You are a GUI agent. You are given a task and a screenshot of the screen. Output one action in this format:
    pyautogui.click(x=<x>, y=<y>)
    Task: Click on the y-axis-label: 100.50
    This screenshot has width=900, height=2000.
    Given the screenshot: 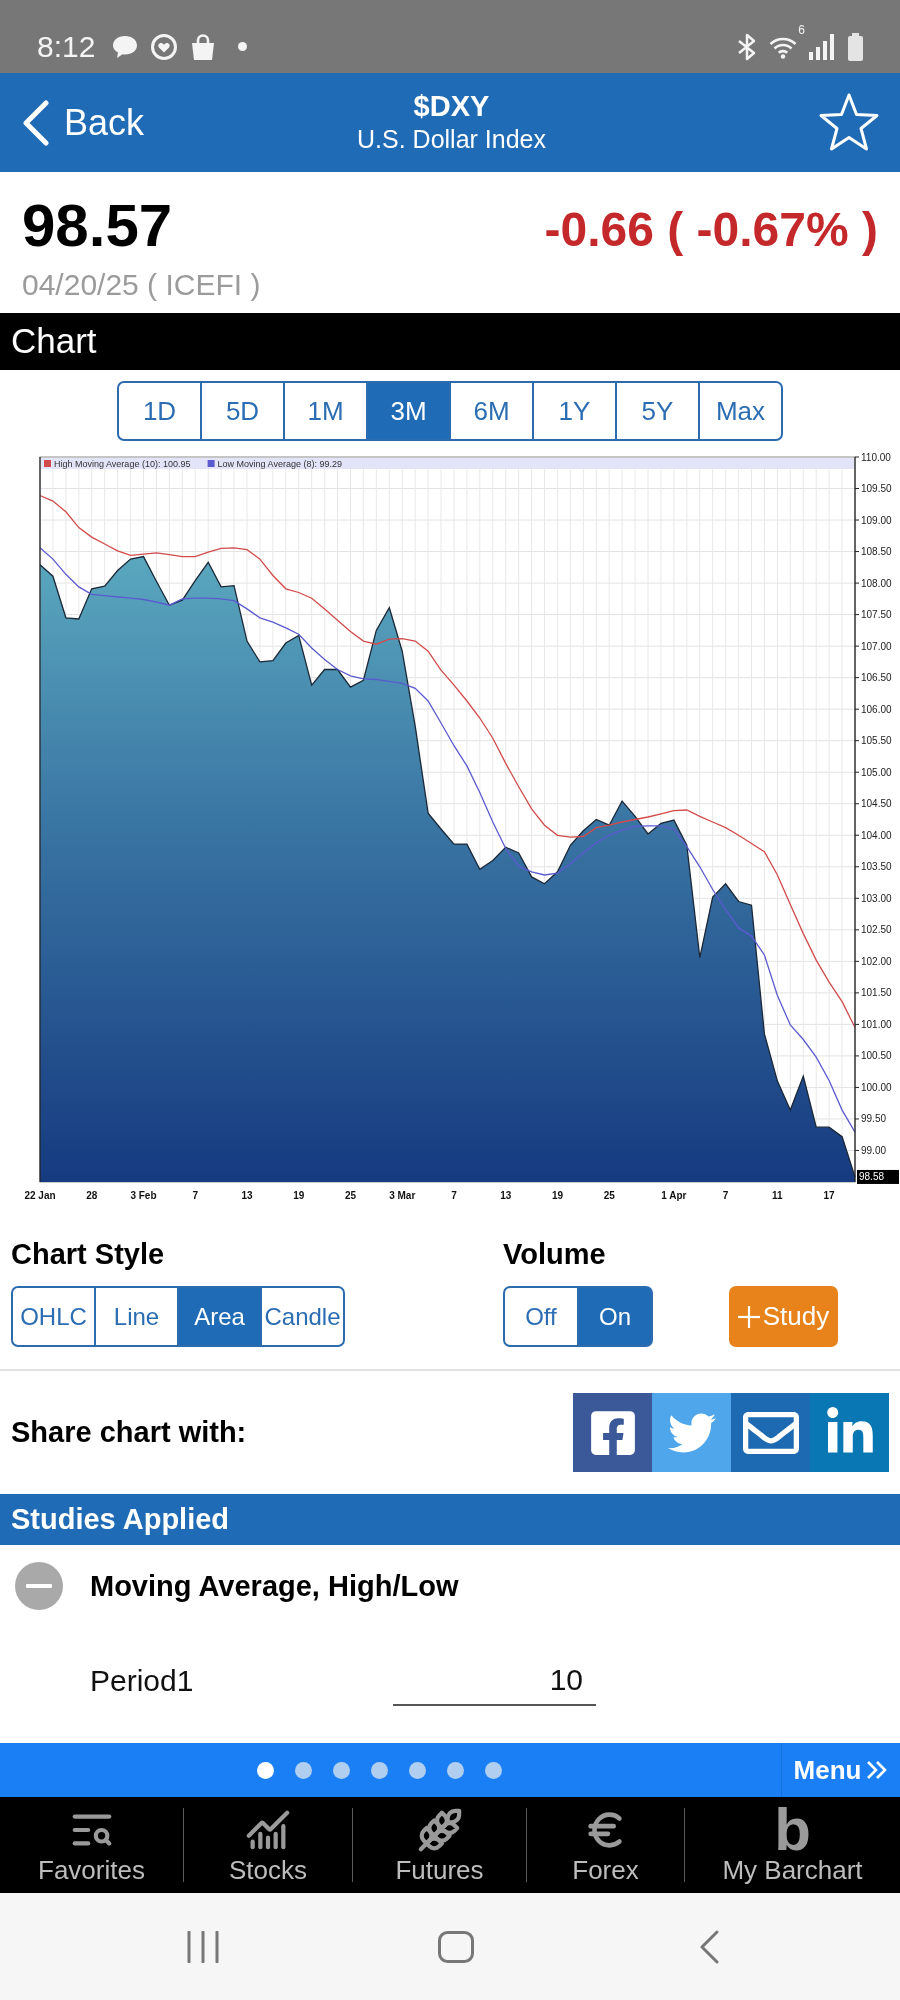 What is the action you would take?
    pyautogui.click(x=876, y=1056)
    